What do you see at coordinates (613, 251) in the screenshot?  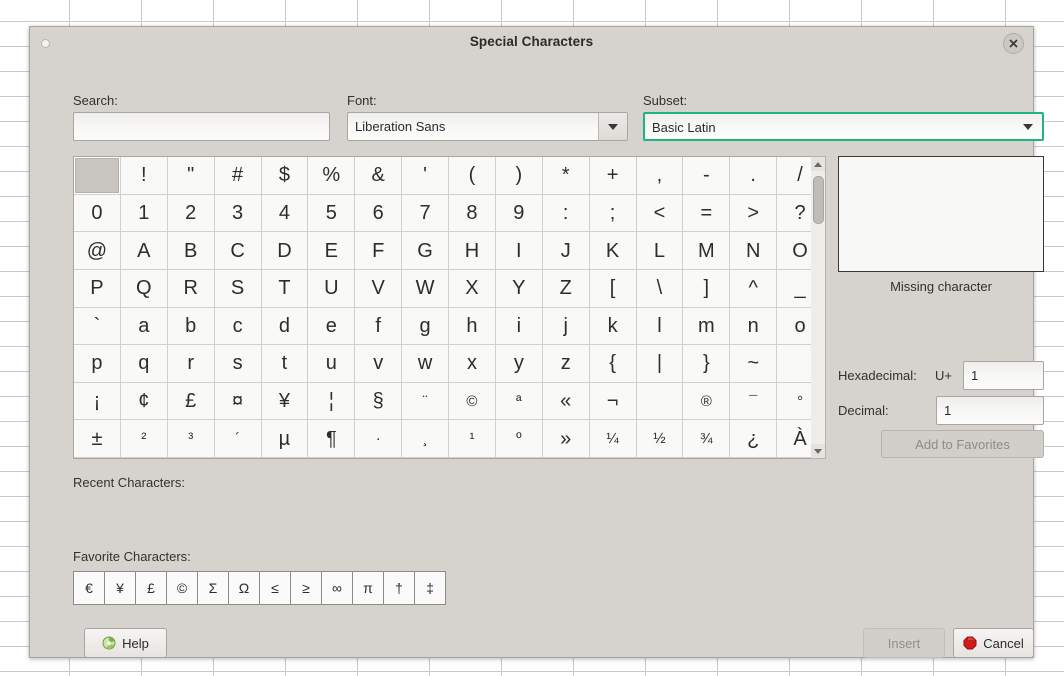 I see `character-cell: K` at bounding box center [613, 251].